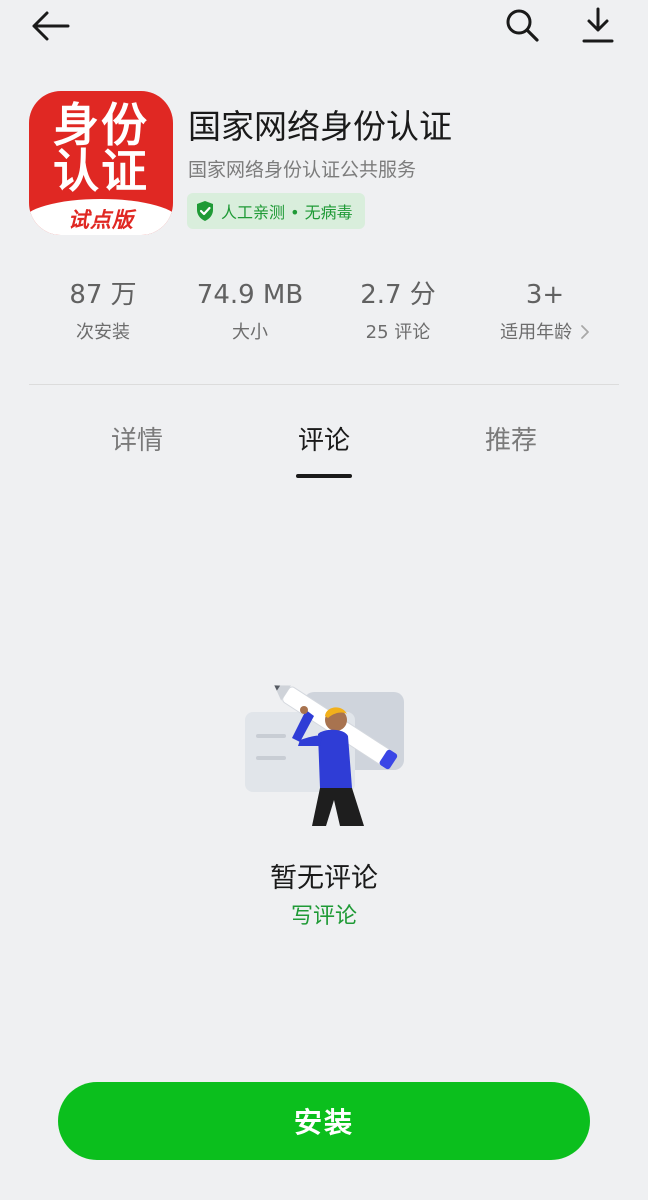 The width and height of the screenshot is (648, 1200). I want to click on stat-rating: 2.7 分 25 评论, so click(398, 311).